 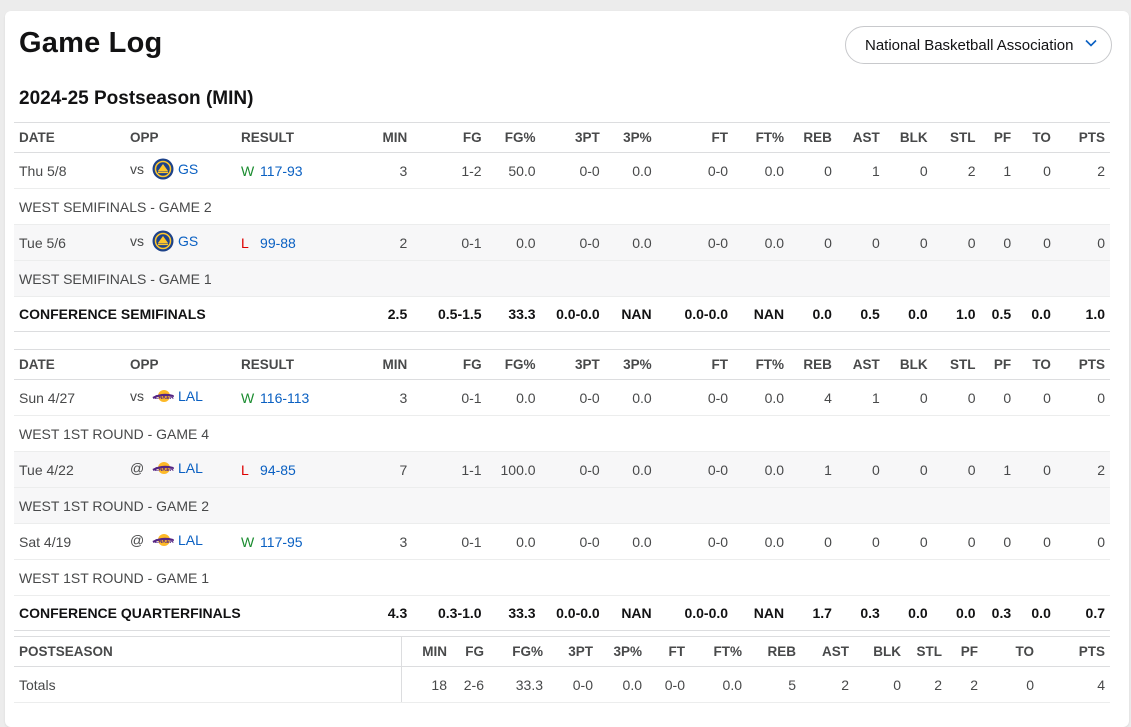 I want to click on totals-column-ft-pct: FT%, so click(x=718, y=651).